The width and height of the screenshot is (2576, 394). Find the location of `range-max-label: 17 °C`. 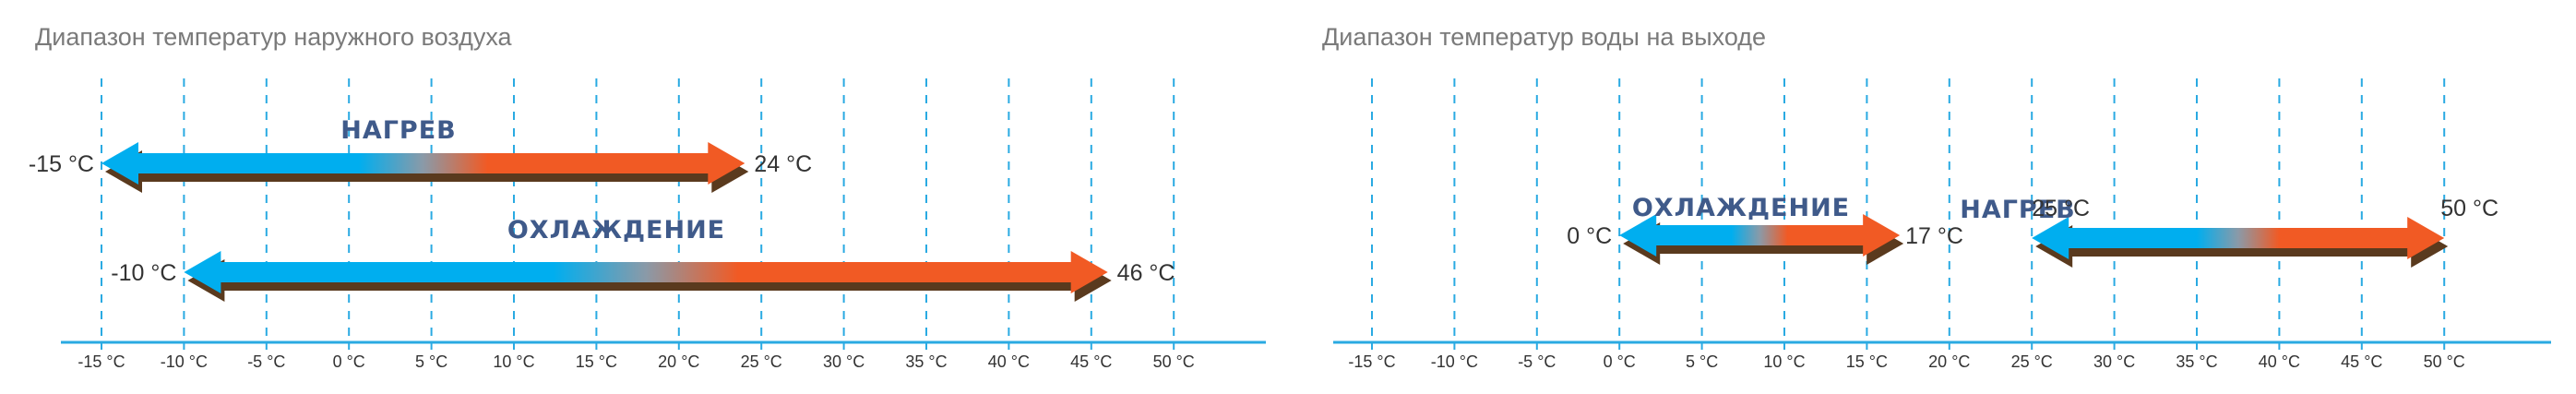

range-max-label: 17 °C is located at coordinates (1934, 236).